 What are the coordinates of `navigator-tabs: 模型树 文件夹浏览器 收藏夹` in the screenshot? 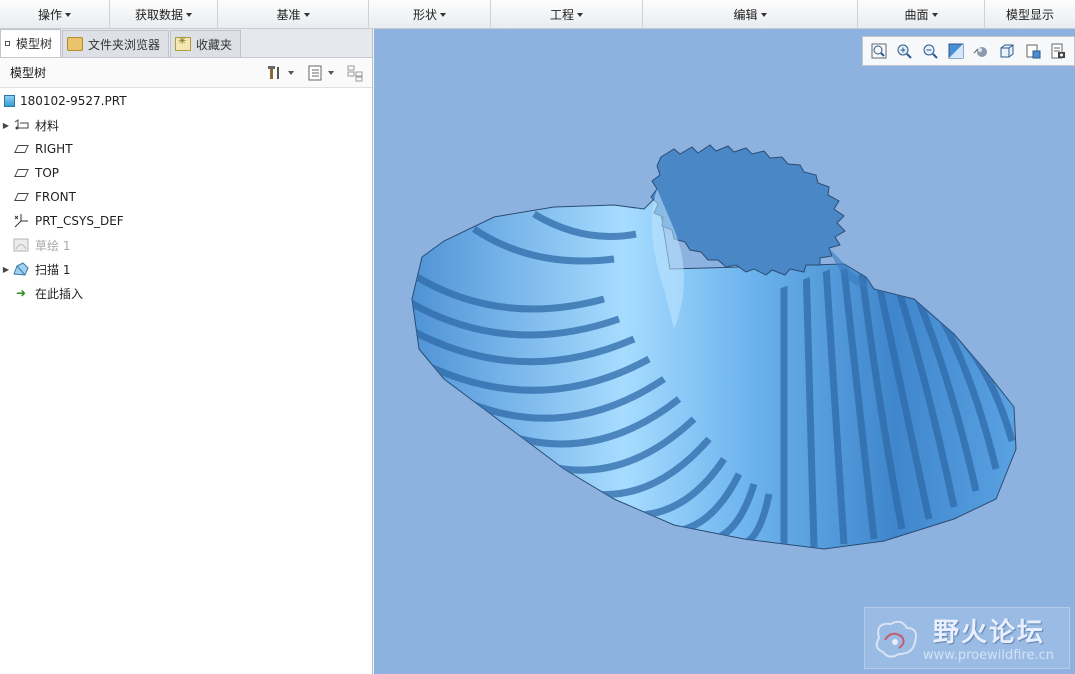 It's located at (186, 43).